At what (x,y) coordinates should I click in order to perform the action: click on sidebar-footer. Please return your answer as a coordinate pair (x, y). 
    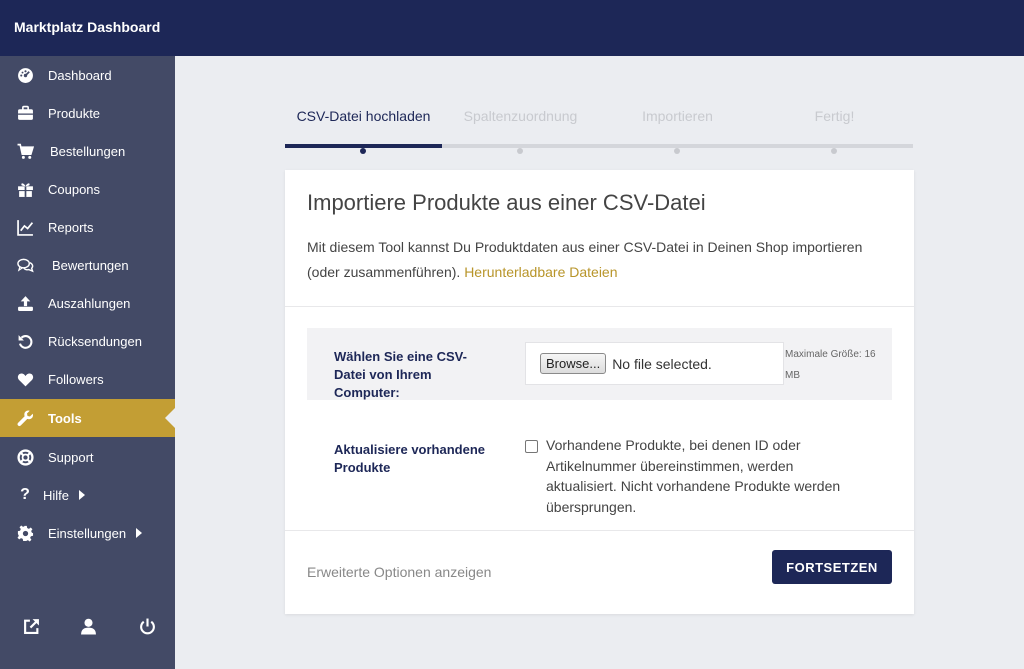
    Looking at the image, I should click on (87, 626).